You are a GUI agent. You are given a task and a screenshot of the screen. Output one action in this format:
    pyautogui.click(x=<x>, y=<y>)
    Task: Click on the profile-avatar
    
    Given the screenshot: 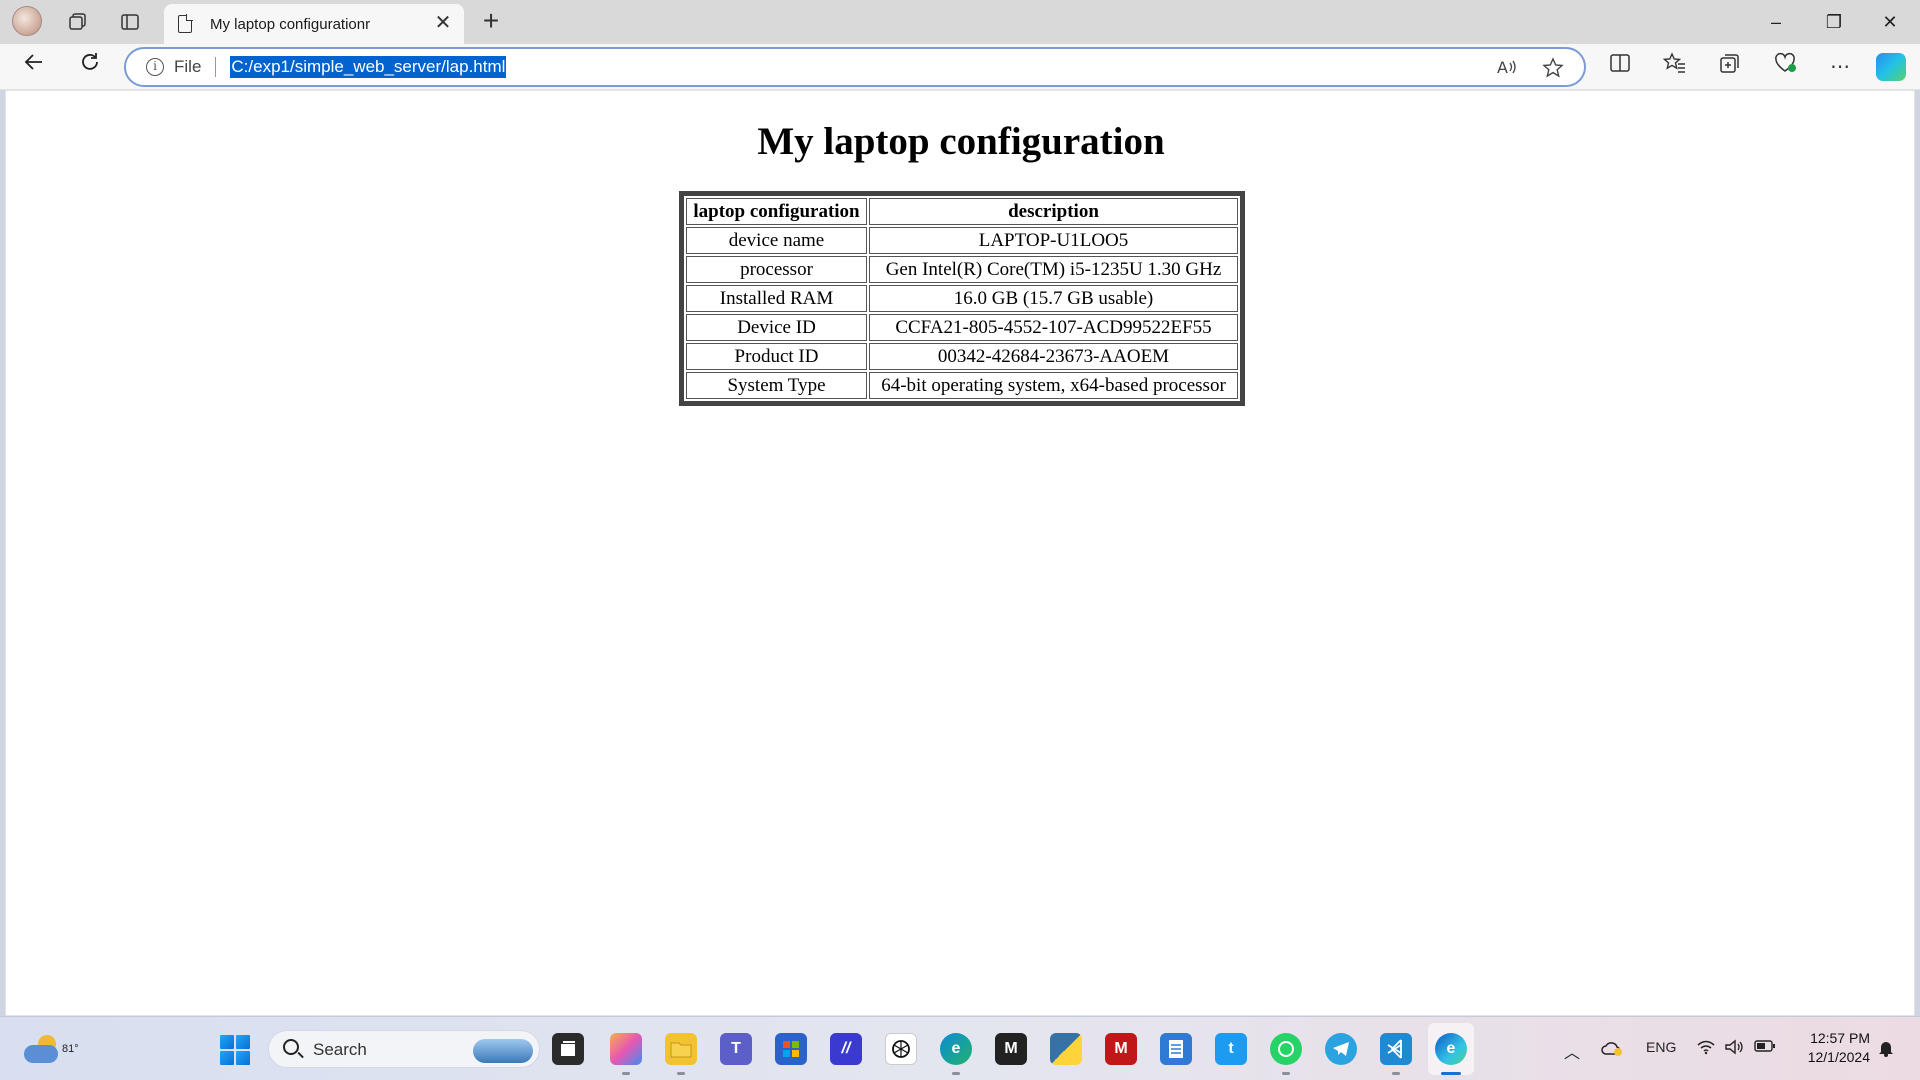 What is the action you would take?
    pyautogui.click(x=27, y=21)
    